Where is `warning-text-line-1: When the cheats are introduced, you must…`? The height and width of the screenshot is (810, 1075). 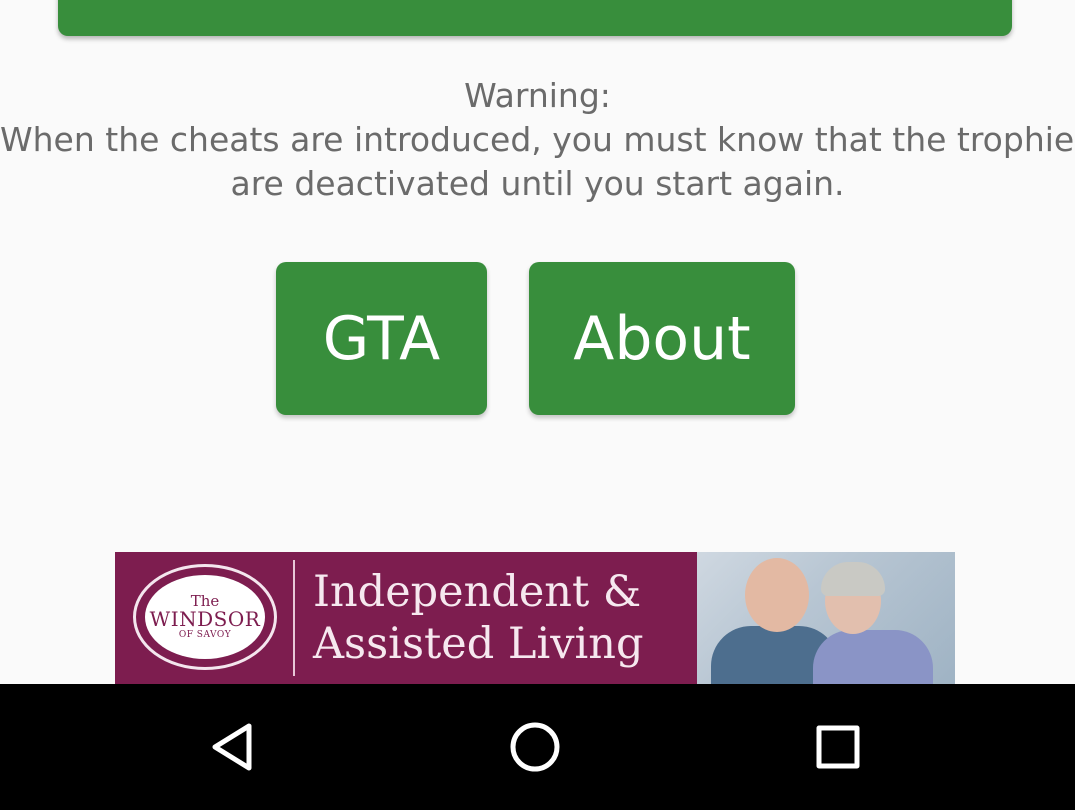
warning-text-line-1: When the cheats are introduced, you must… is located at coordinates (537, 139).